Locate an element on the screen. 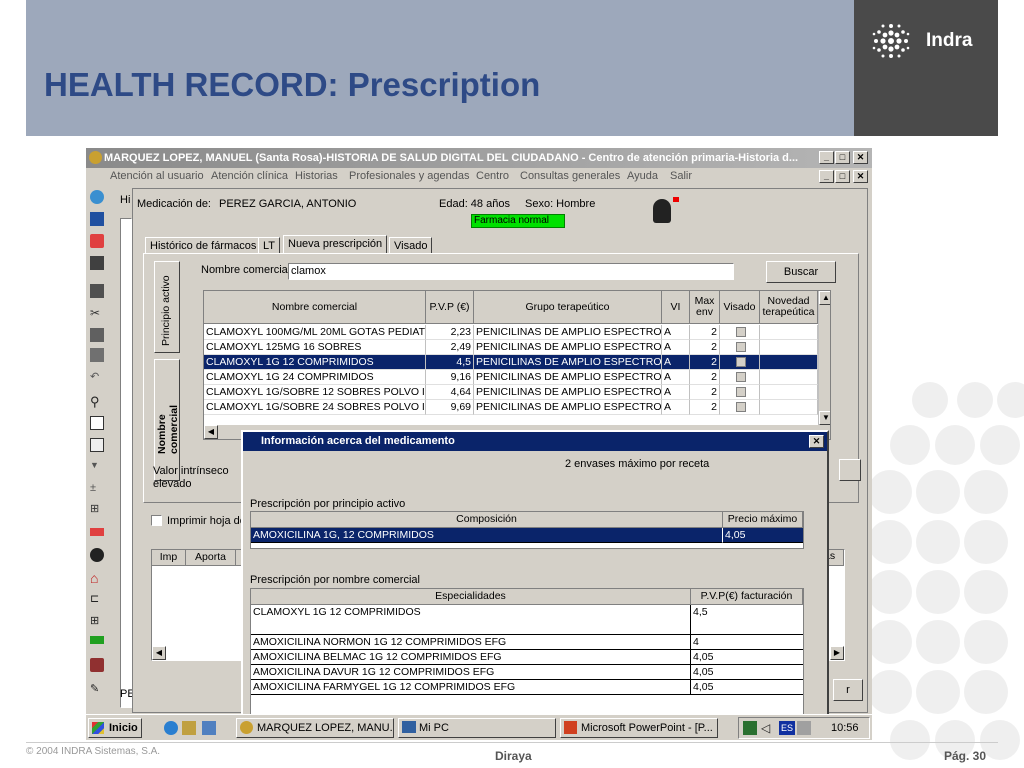 This screenshot has height=768, width=1024. glass-icon is located at coordinates (97, 665).